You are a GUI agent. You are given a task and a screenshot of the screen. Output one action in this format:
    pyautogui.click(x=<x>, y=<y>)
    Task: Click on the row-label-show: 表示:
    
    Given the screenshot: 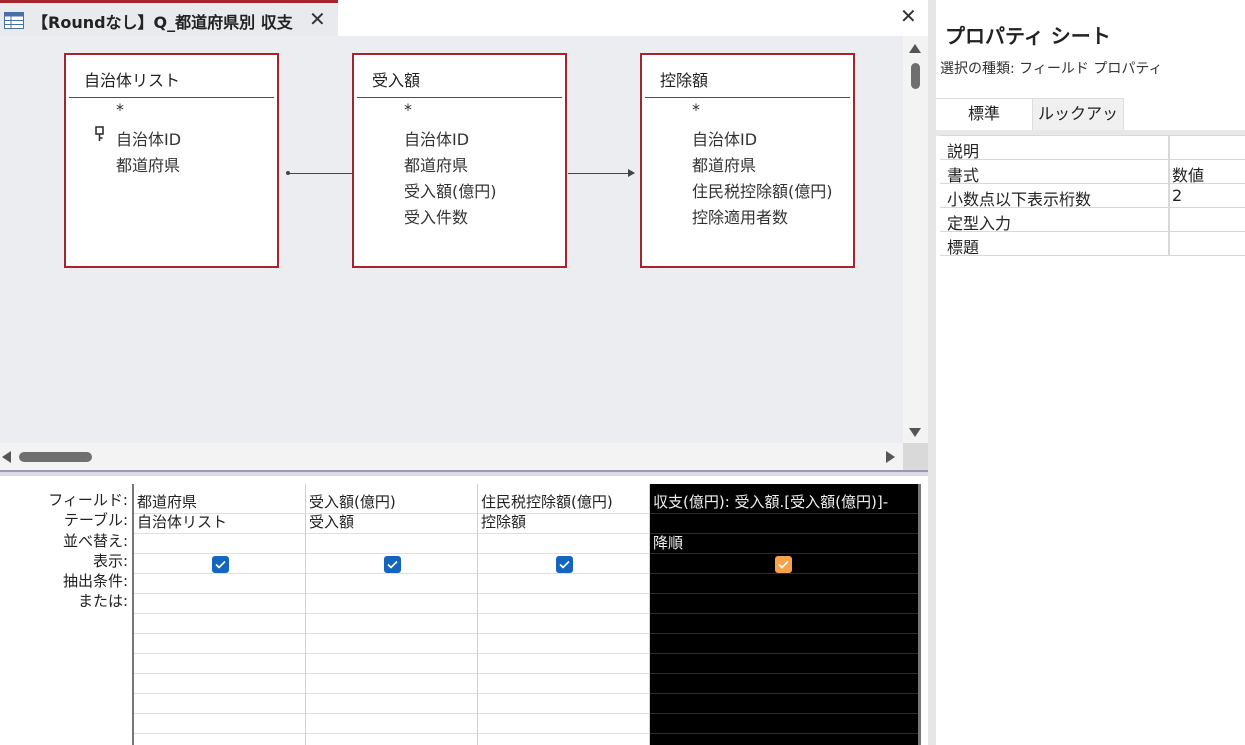 What is the action you would take?
    pyautogui.click(x=110, y=561)
    